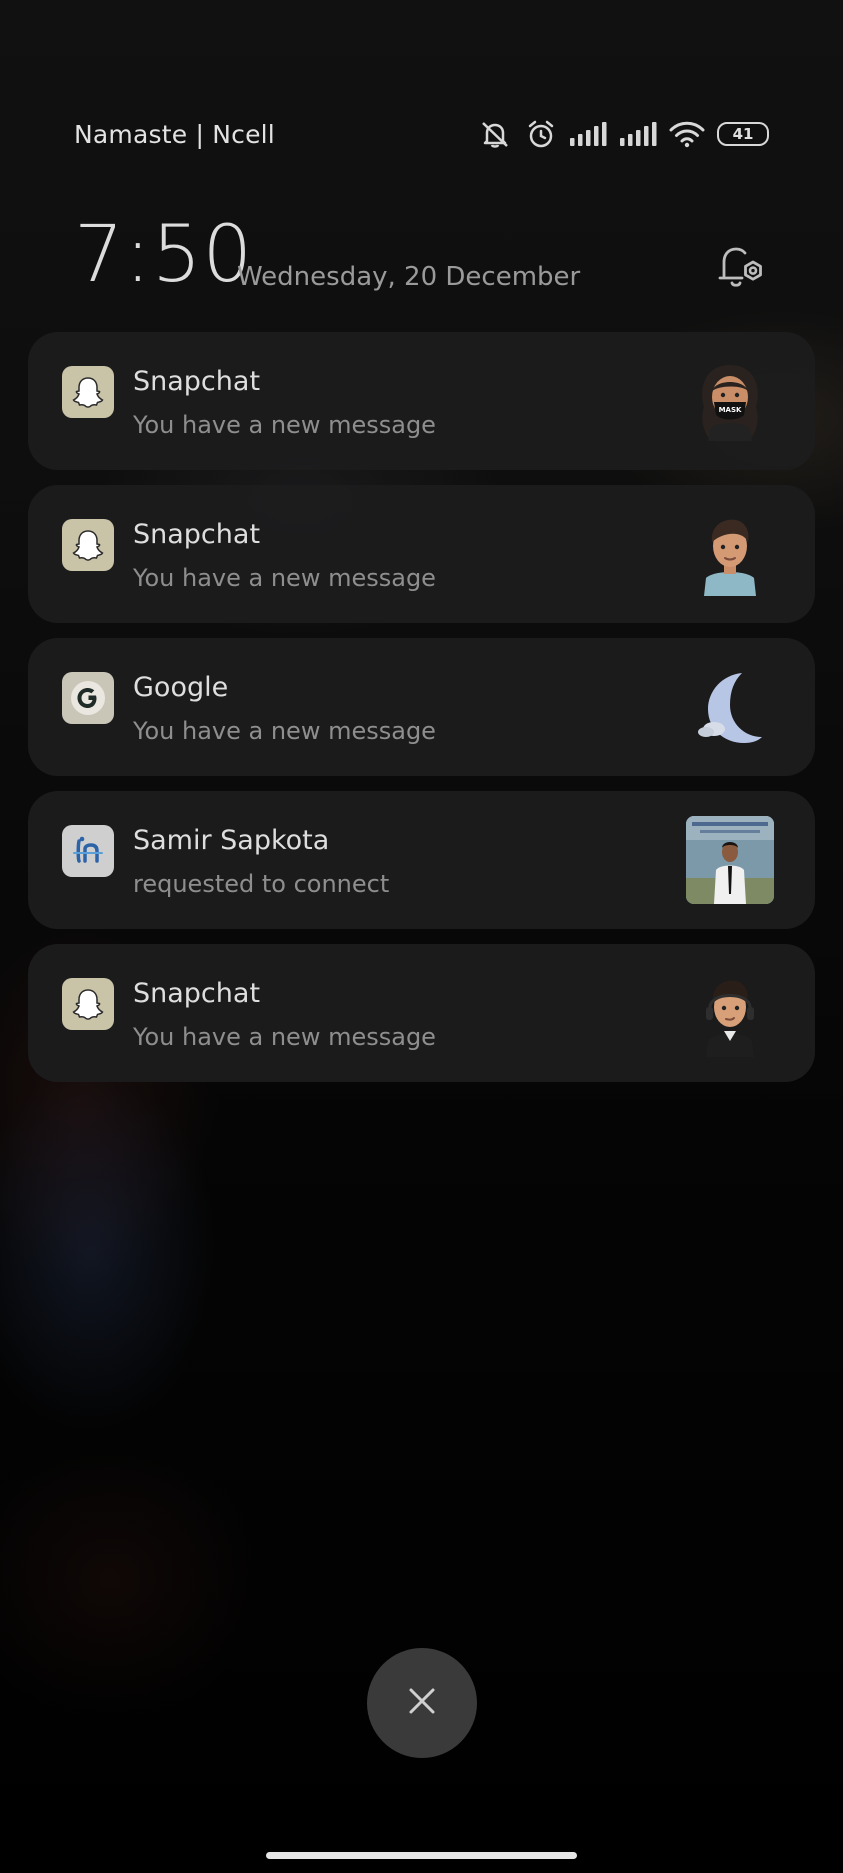 Image resolution: width=843 pixels, height=1873 pixels. What do you see at coordinates (88, 851) in the screenshot?
I see `linkedin-icon` at bounding box center [88, 851].